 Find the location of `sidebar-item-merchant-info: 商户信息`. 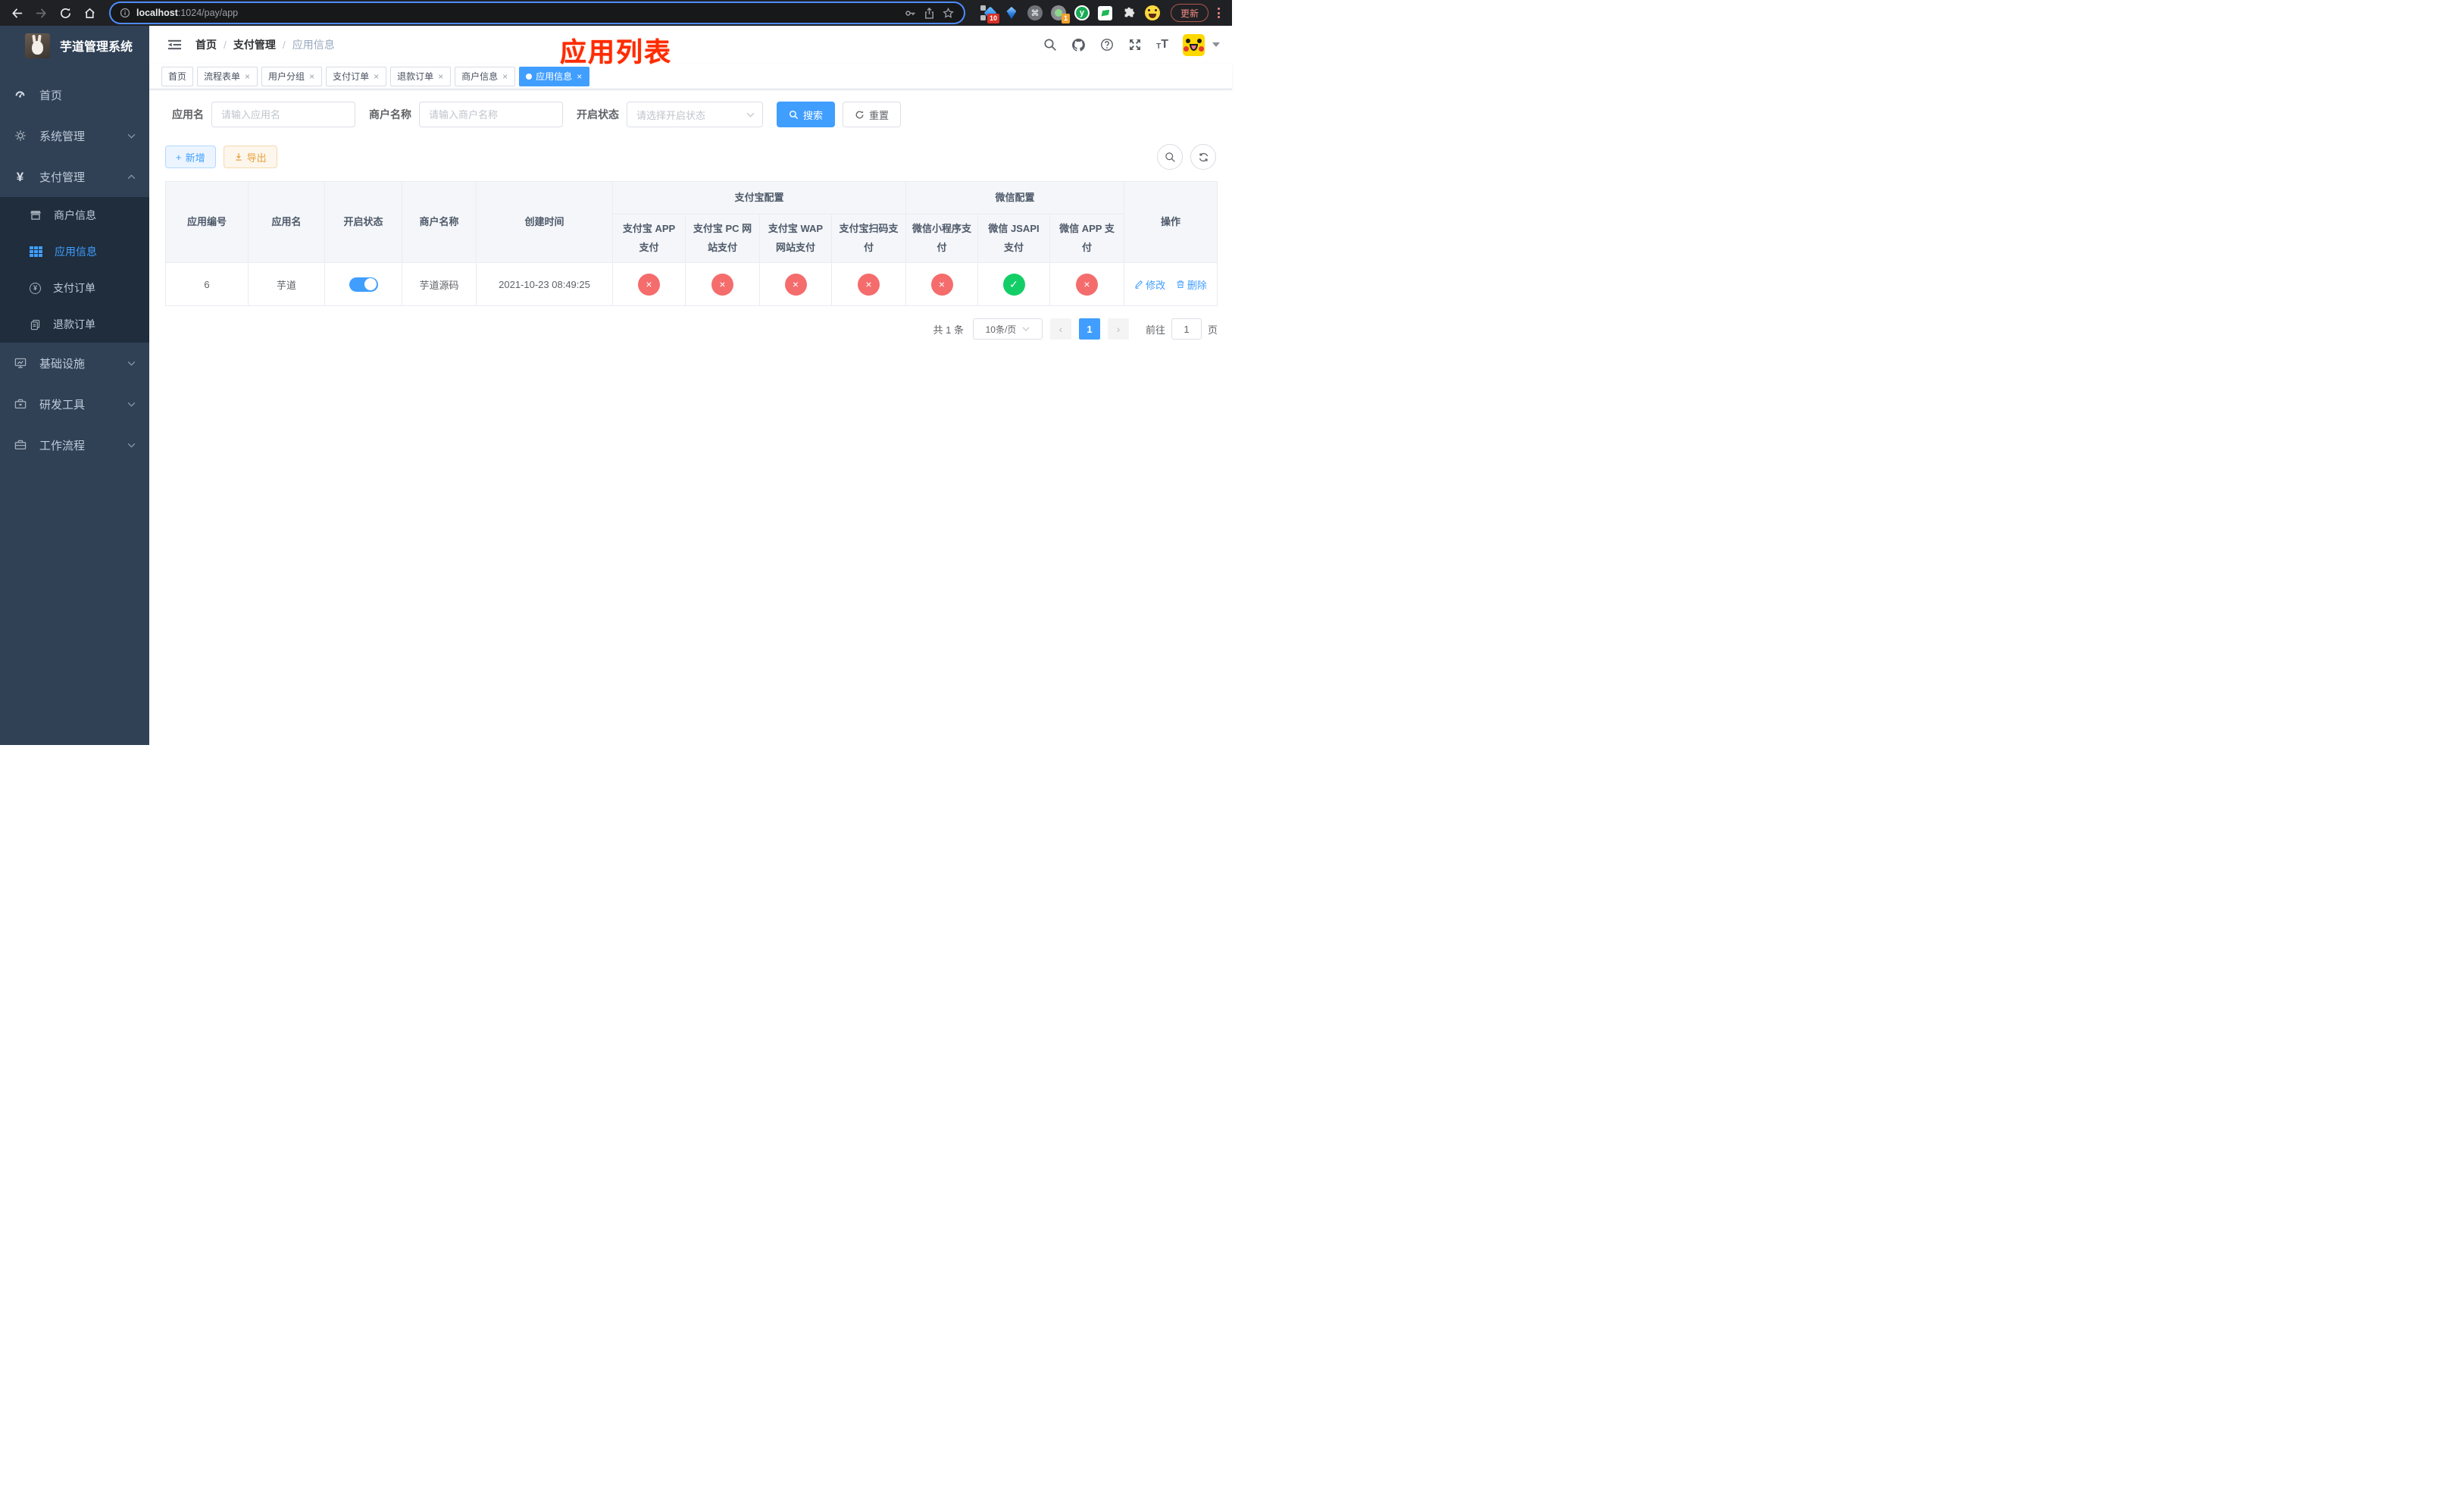

sidebar-item-merchant-info: 商户信息 is located at coordinates (74, 215).